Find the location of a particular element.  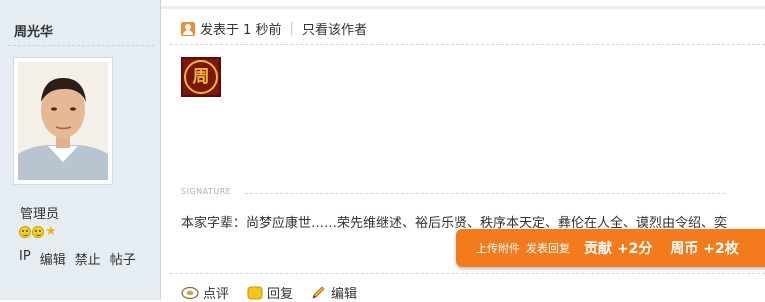

reward-action-upload: 上传附件 is located at coordinates (498, 248).